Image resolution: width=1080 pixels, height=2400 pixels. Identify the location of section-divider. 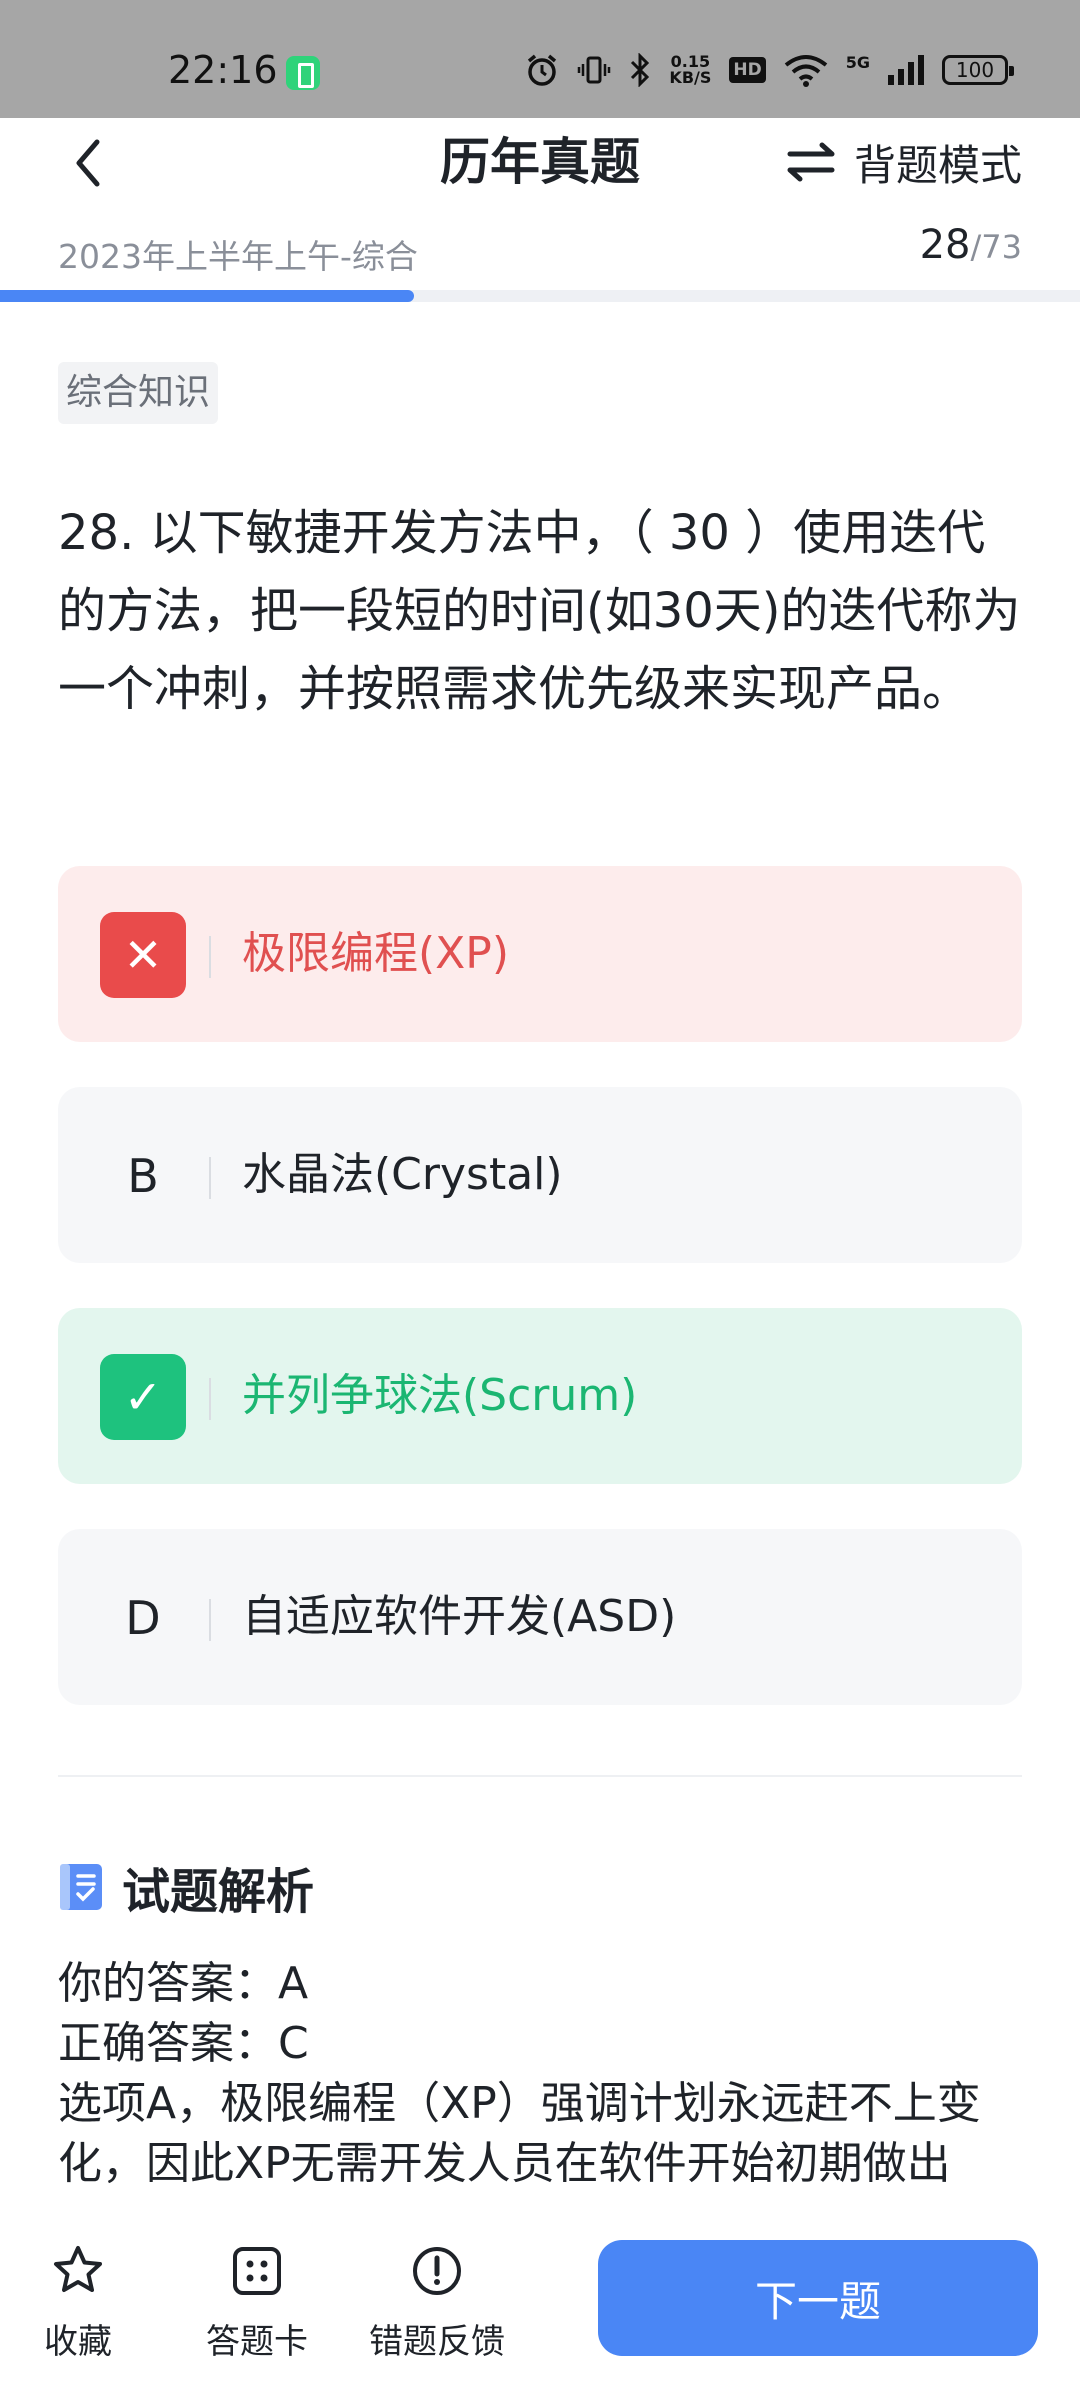
(540, 1776).